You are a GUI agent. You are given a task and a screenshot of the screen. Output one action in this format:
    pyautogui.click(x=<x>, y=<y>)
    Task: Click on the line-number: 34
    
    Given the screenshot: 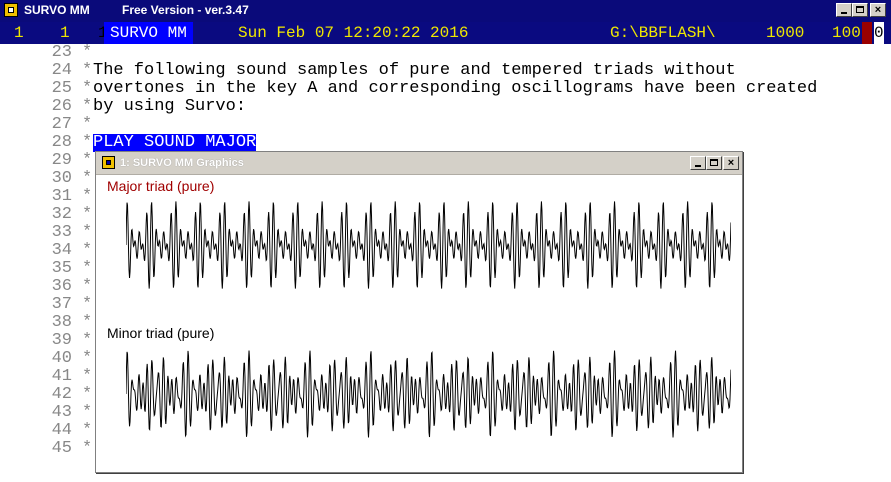 What is the action you would take?
    pyautogui.click(x=61, y=250)
    